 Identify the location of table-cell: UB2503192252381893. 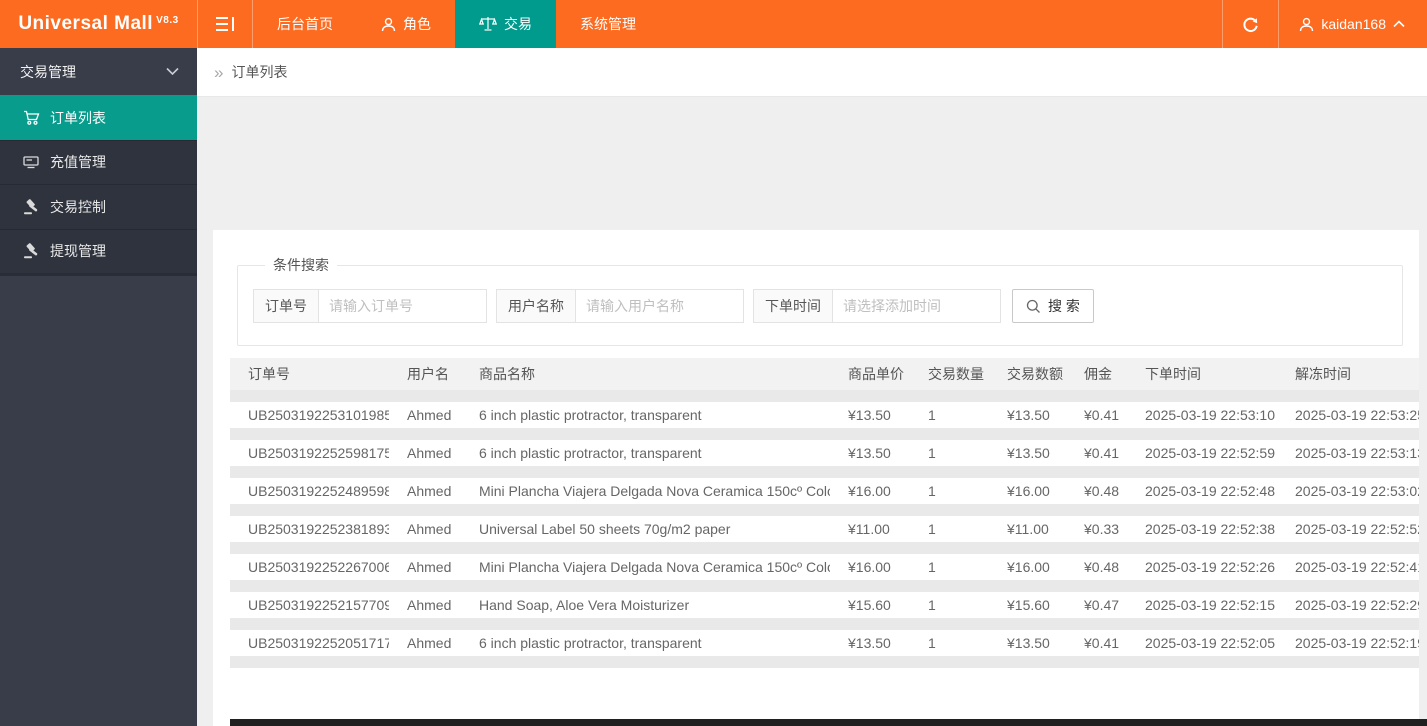
(309, 532).